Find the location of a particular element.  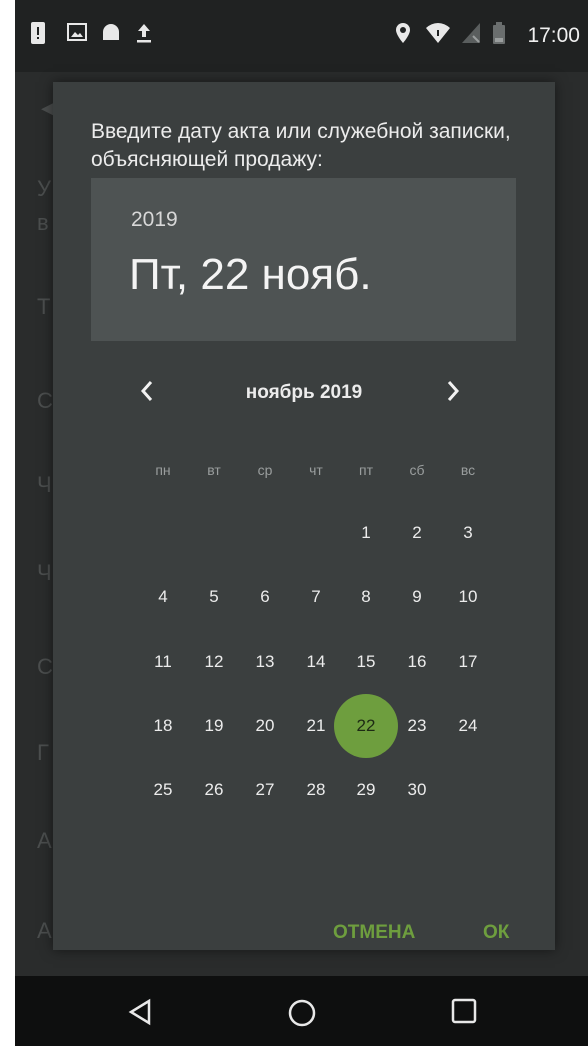

header-date: Пт, 22 нояб. is located at coordinates (250, 274).